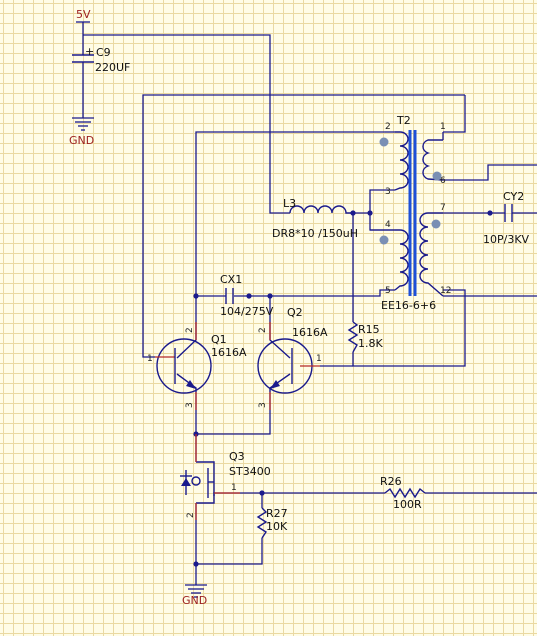  Describe the element at coordinates (81, 132) in the screenshot. I see `ground-symbol-top: GND` at that location.